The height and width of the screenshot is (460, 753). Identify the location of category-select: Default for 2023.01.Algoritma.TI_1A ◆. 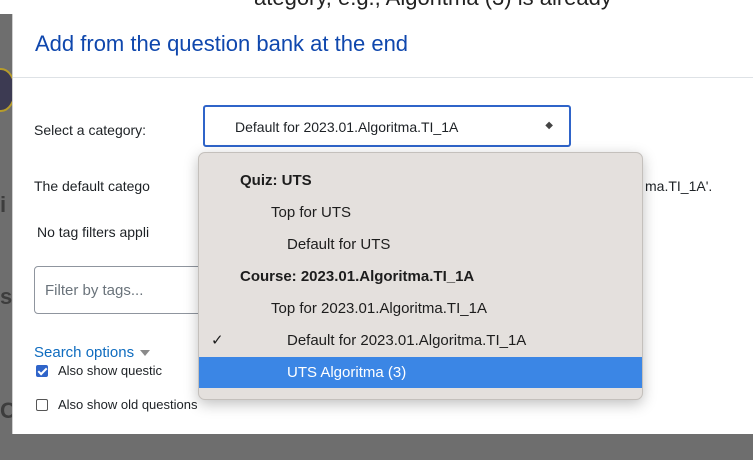
(387, 126).